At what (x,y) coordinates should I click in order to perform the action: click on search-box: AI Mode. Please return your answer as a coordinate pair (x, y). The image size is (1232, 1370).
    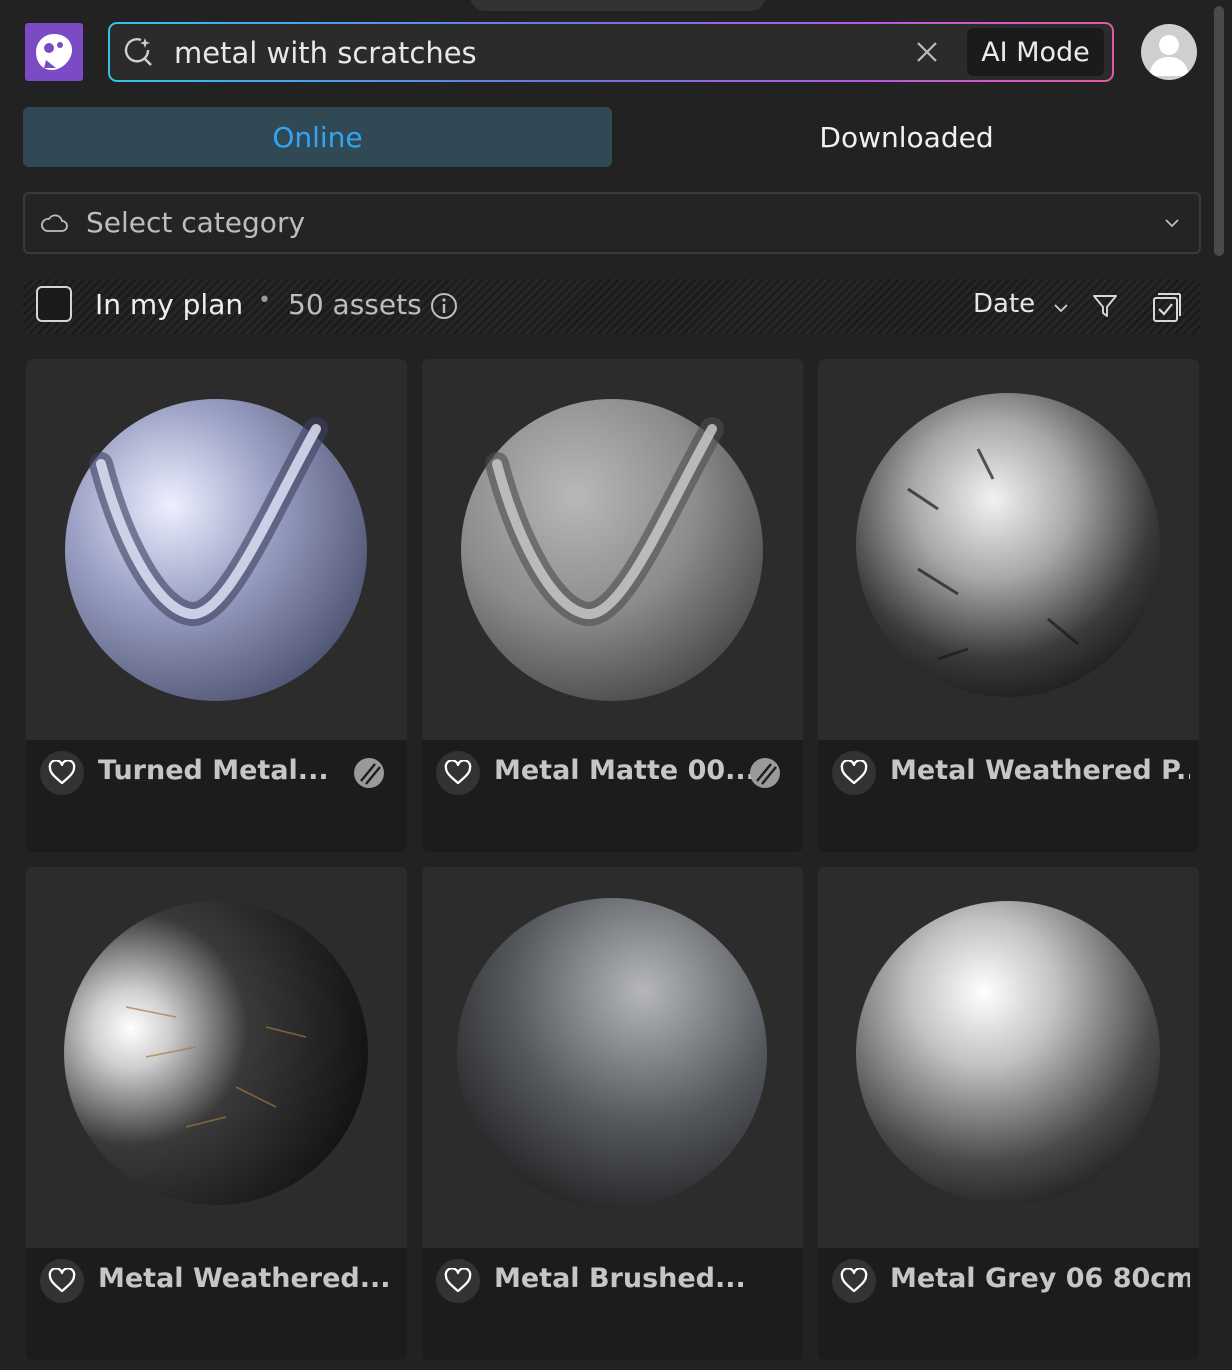
    Looking at the image, I should click on (611, 52).